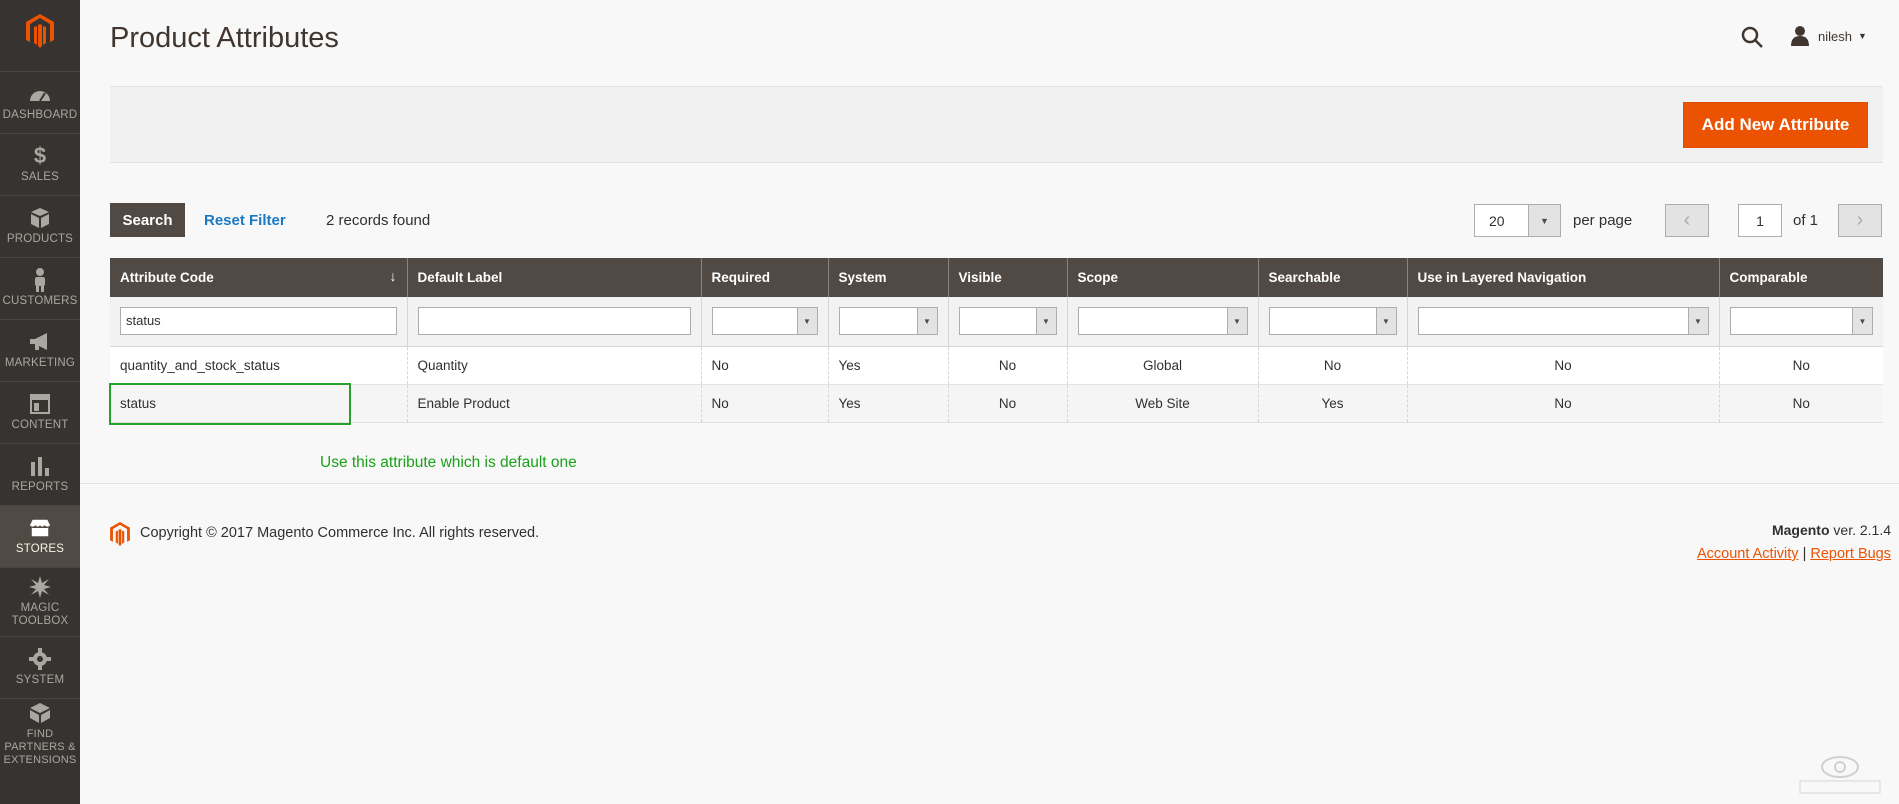 Image resolution: width=1899 pixels, height=804 pixels. I want to click on sidebar-item-reports: REPORTS, so click(40, 474).